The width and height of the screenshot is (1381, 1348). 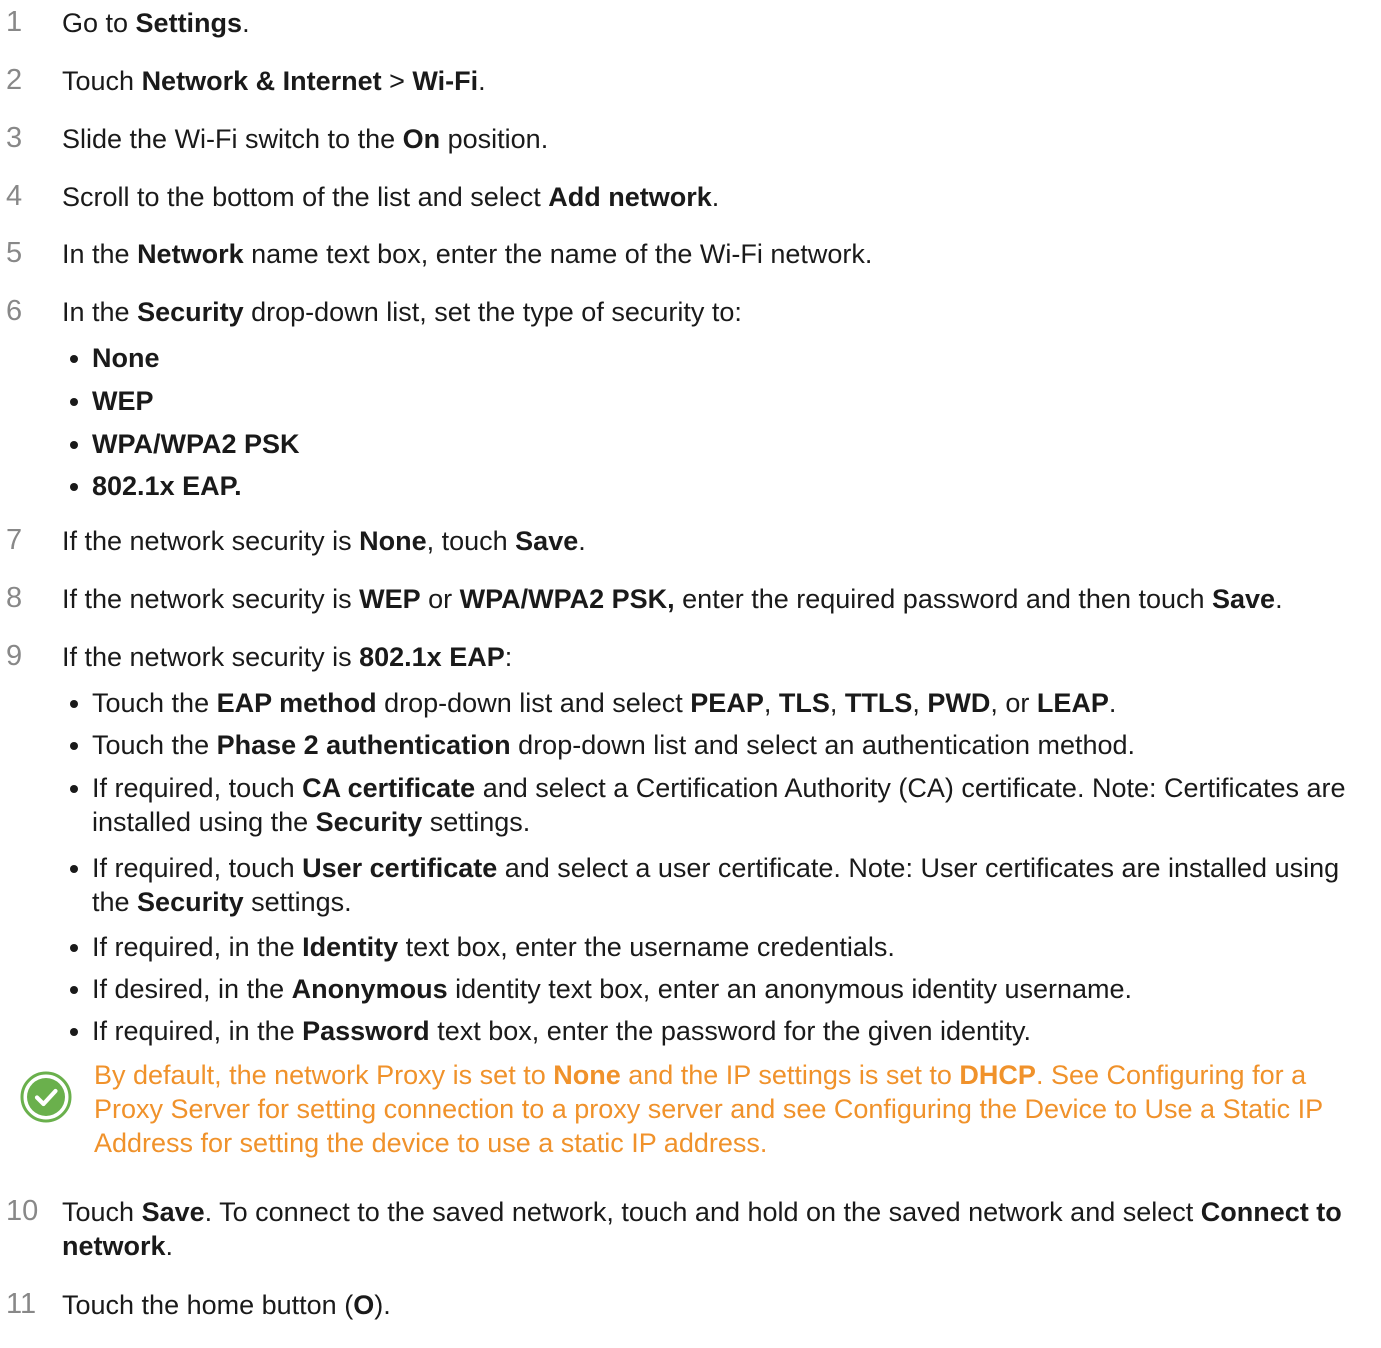 I want to click on step-number: 1, so click(x=14, y=22).